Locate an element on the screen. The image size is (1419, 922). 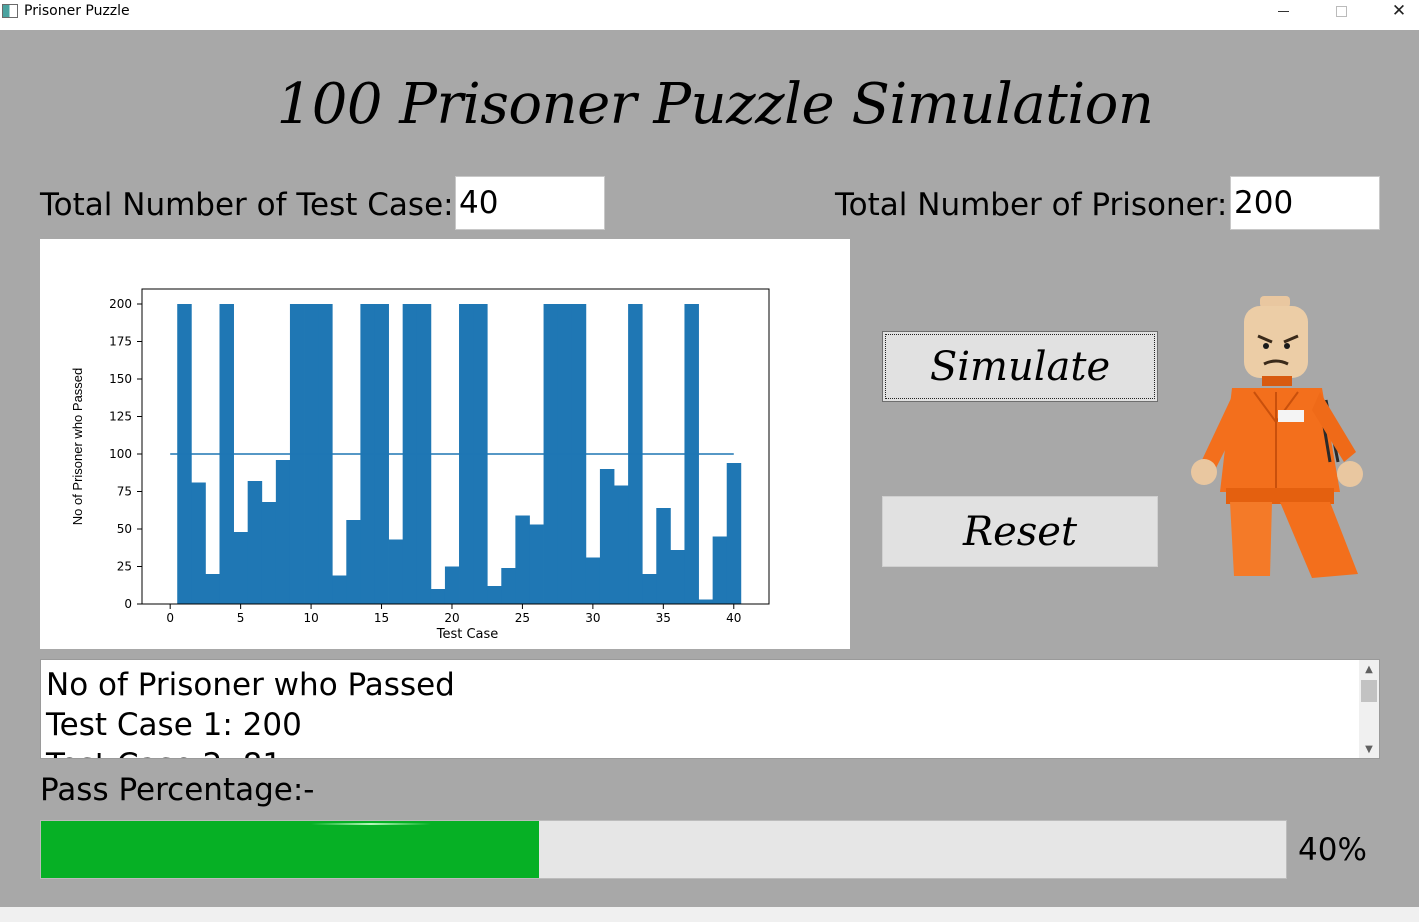
x-tick-label: 35 is located at coordinates (663, 618).